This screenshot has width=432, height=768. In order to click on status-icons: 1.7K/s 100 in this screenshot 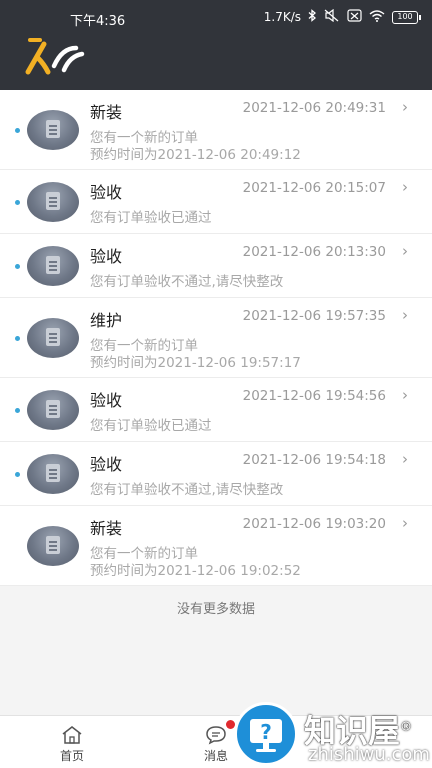, I will do `click(342, 16)`.